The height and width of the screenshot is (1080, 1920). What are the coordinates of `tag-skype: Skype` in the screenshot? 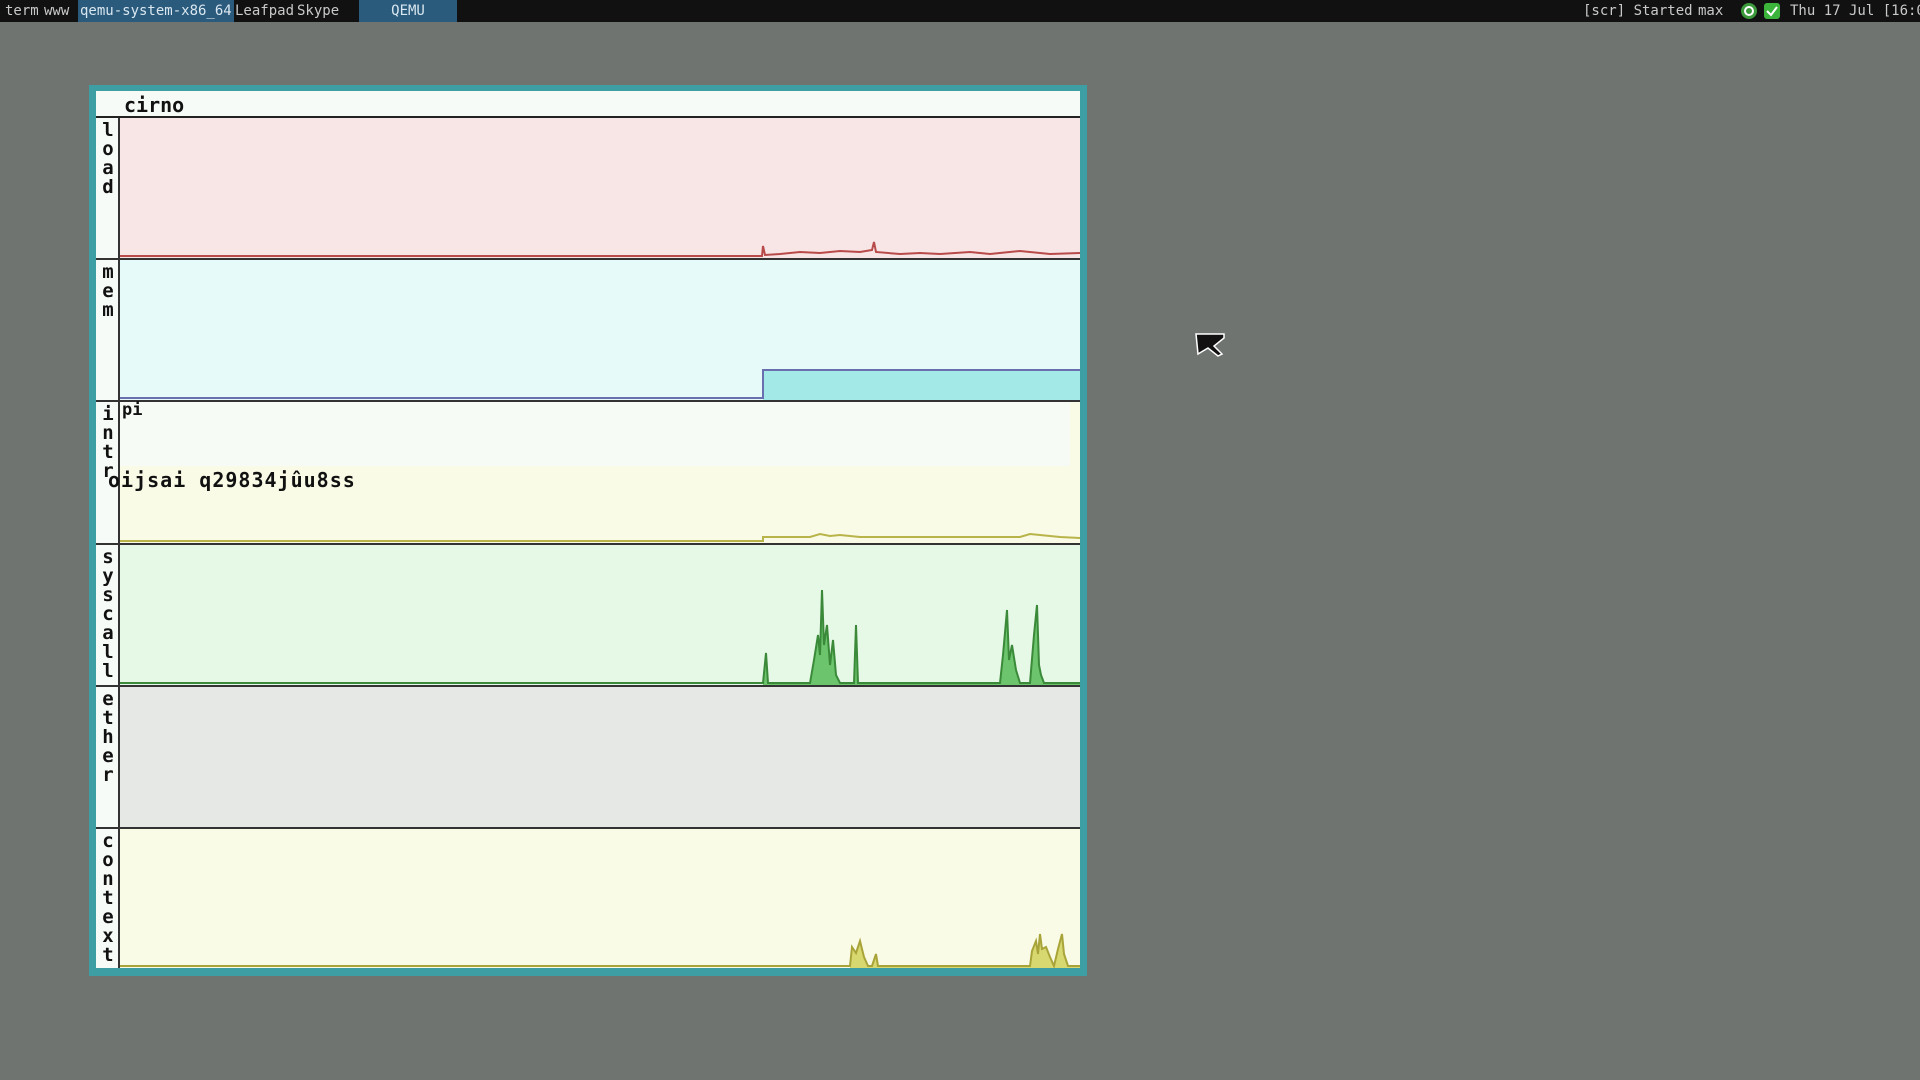 It's located at (318, 11).